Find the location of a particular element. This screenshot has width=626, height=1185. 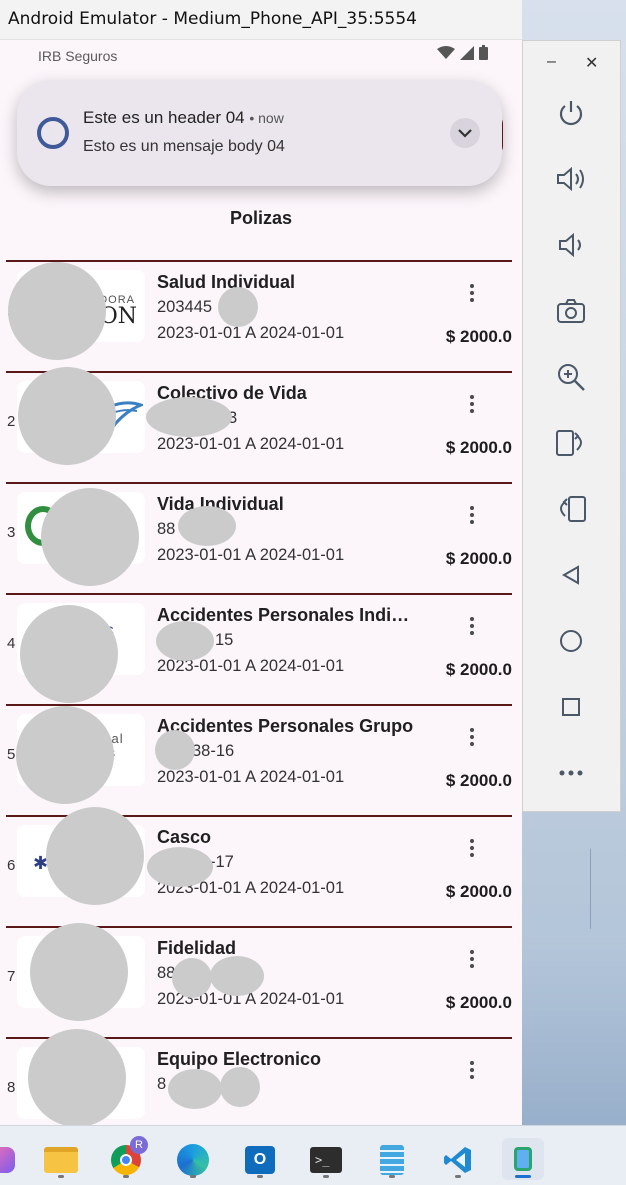

expand-notification-button is located at coordinates (465, 133).